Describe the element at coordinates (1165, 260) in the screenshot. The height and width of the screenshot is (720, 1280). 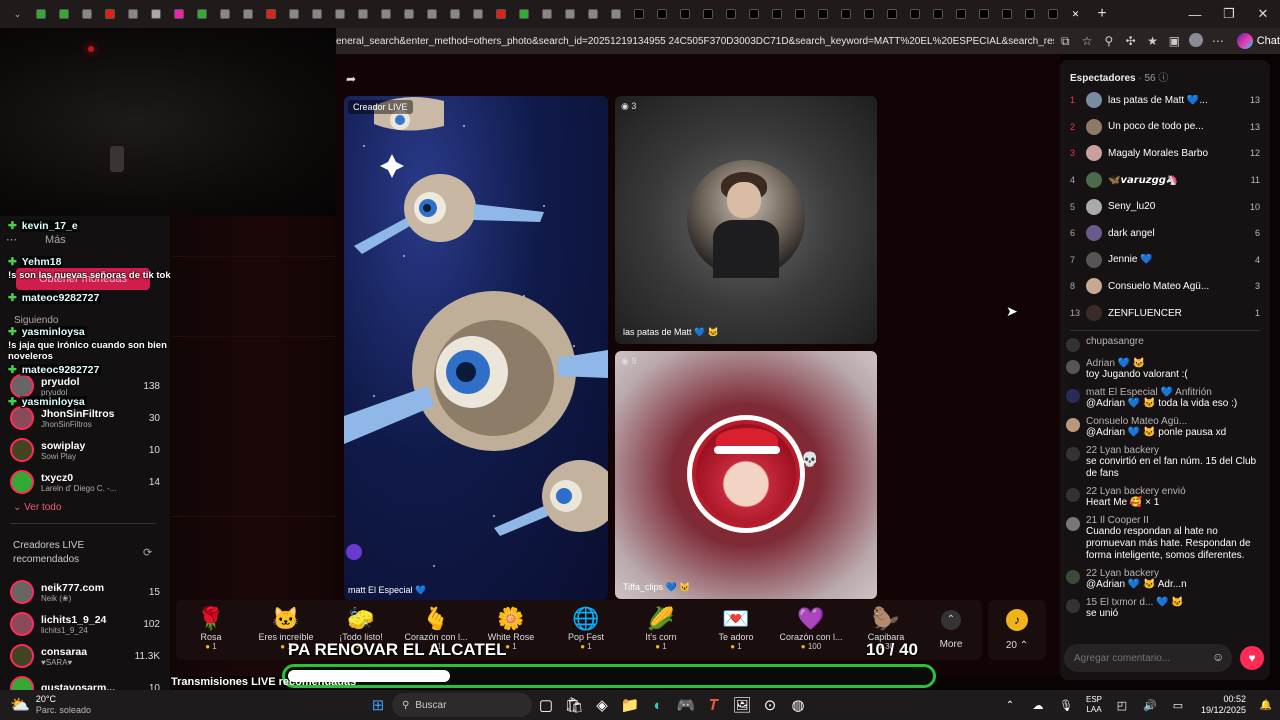
I see `viewer-row: 7 Jennie 💙 4` at that location.